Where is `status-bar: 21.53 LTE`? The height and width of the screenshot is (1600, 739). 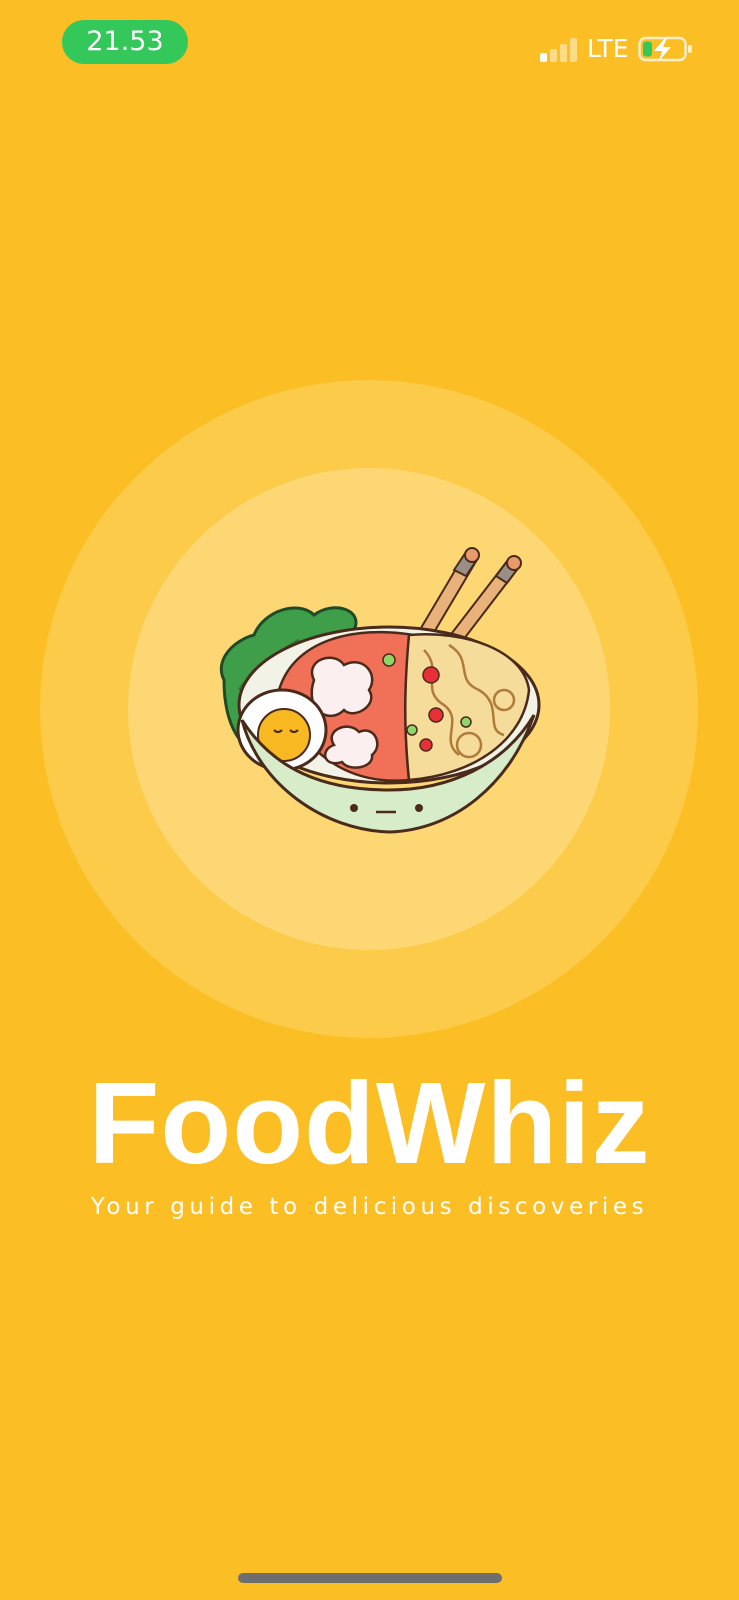 status-bar: 21.53 LTE is located at coordinates (369, 45).